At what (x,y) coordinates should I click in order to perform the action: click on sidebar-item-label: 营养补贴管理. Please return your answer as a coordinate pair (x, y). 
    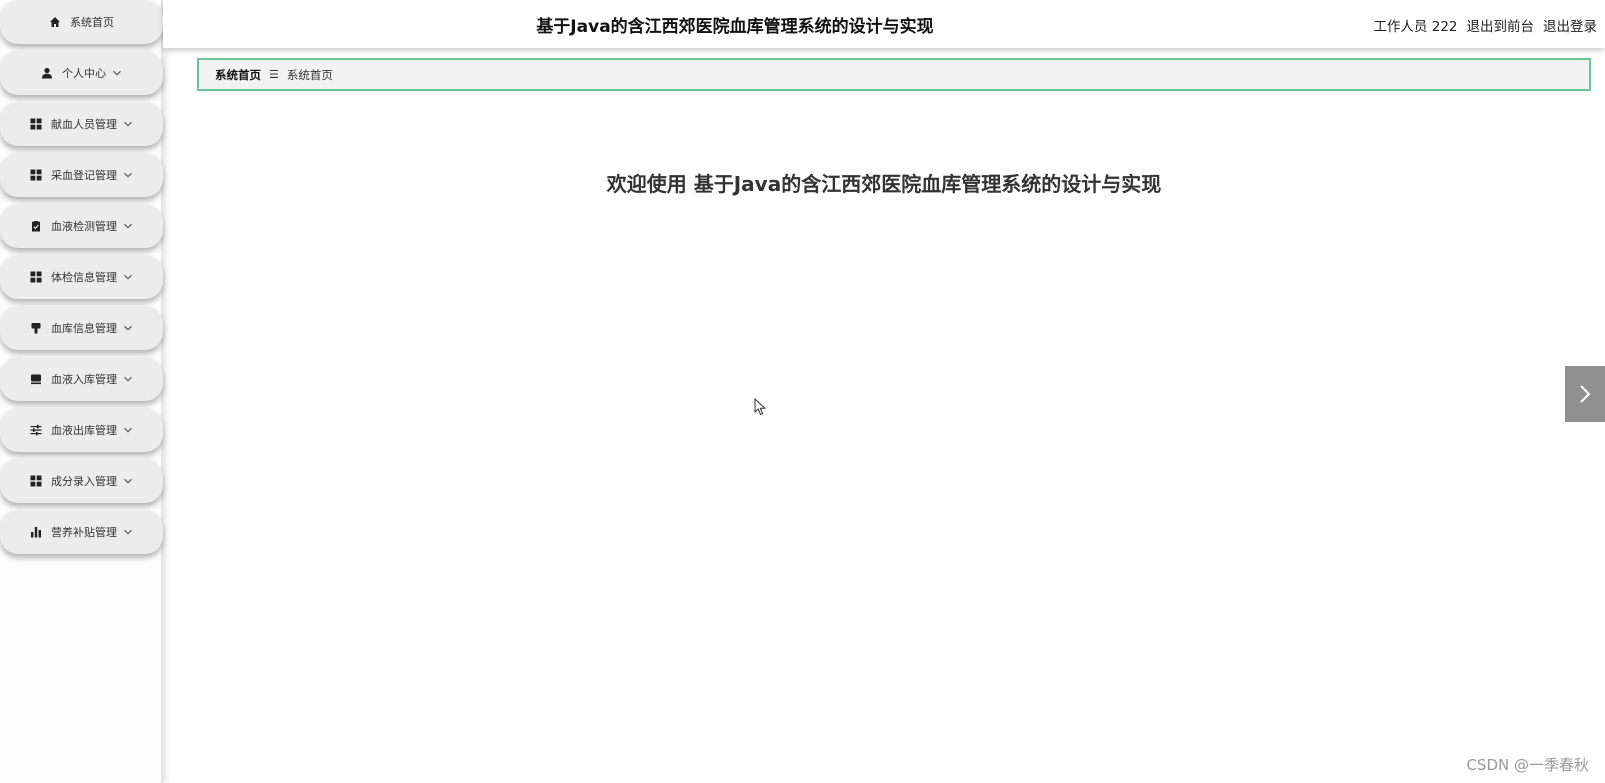
    Looking at the image, I should click on (84, 532).